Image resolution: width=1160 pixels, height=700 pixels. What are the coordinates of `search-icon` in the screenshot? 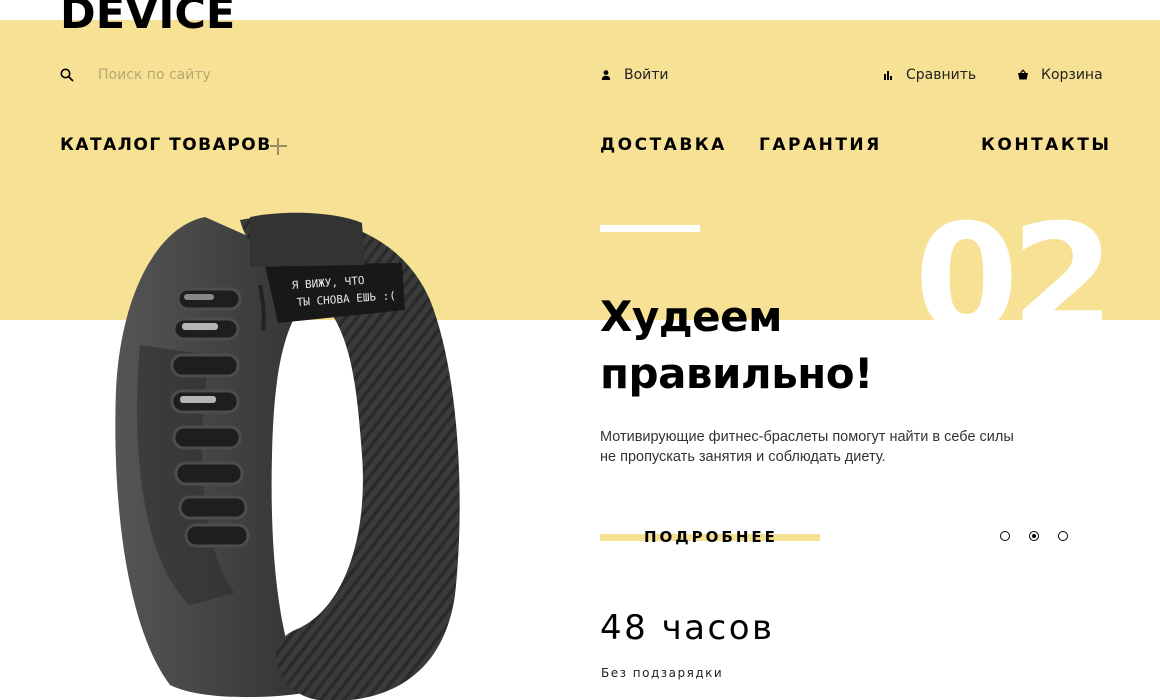 It's located at (67, 75).